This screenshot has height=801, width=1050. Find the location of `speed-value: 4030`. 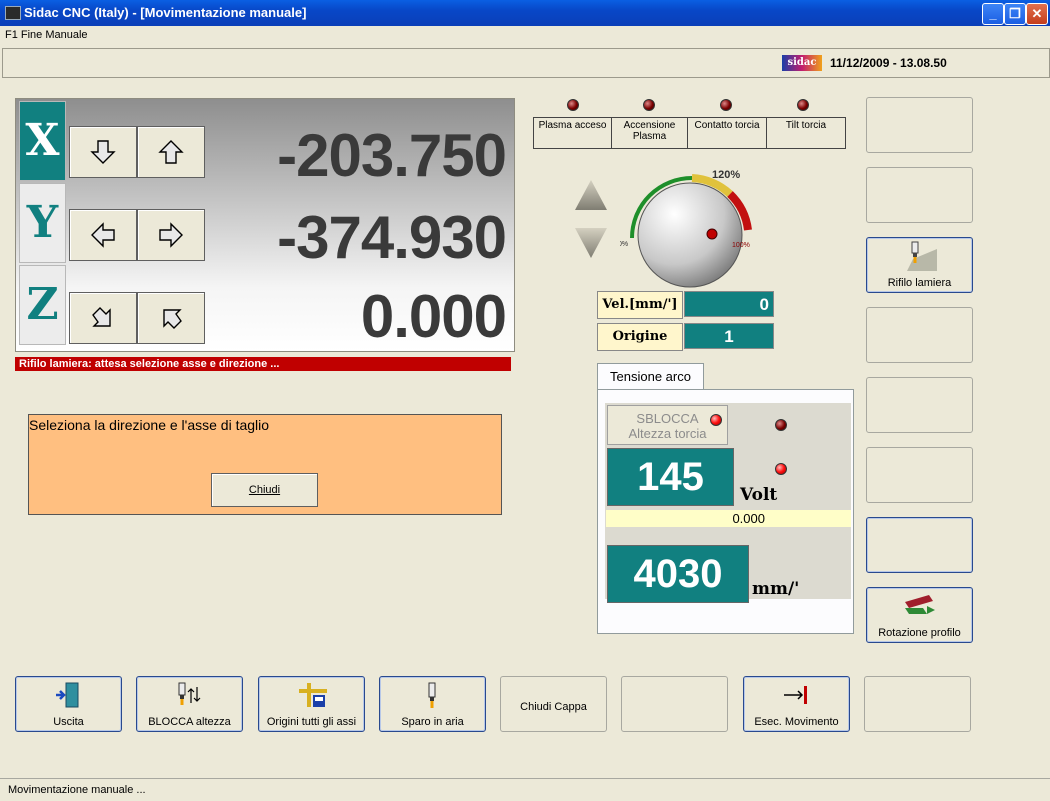

speed-value: 4030 is located at coordinates (678, 574).